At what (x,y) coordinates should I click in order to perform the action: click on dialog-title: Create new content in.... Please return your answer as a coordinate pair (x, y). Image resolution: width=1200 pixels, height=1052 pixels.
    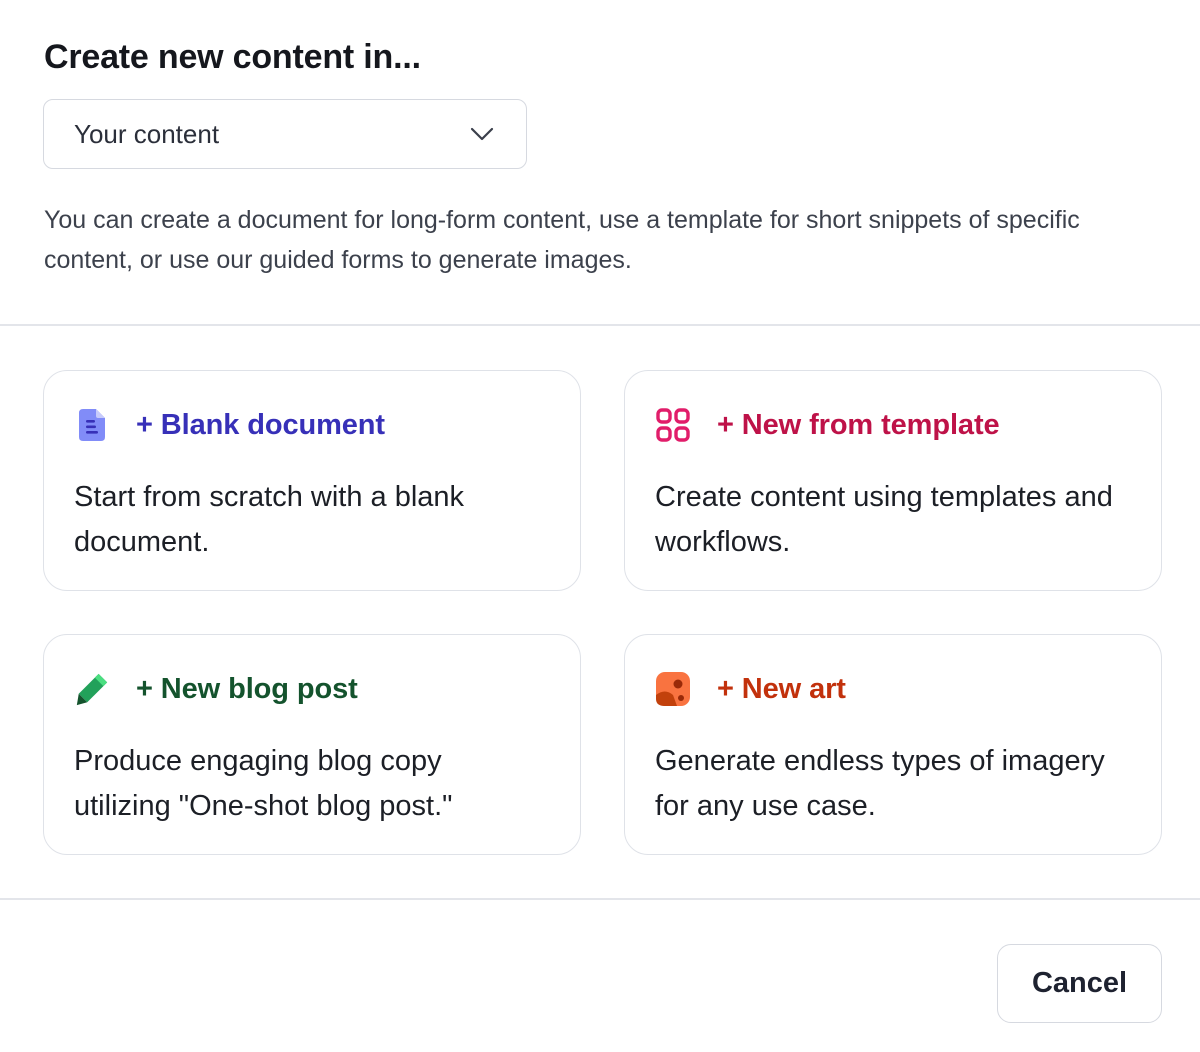
    Looking at the image, I should click on (232, 57).